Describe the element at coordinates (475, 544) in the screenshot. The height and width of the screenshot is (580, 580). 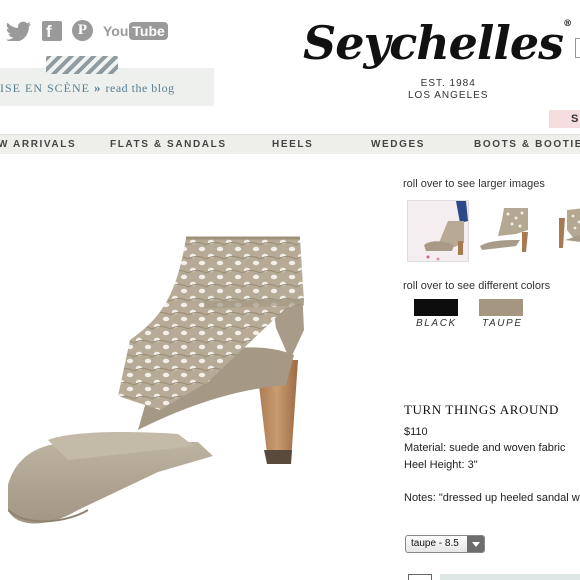
I see `chevron-down-icon` at that location.